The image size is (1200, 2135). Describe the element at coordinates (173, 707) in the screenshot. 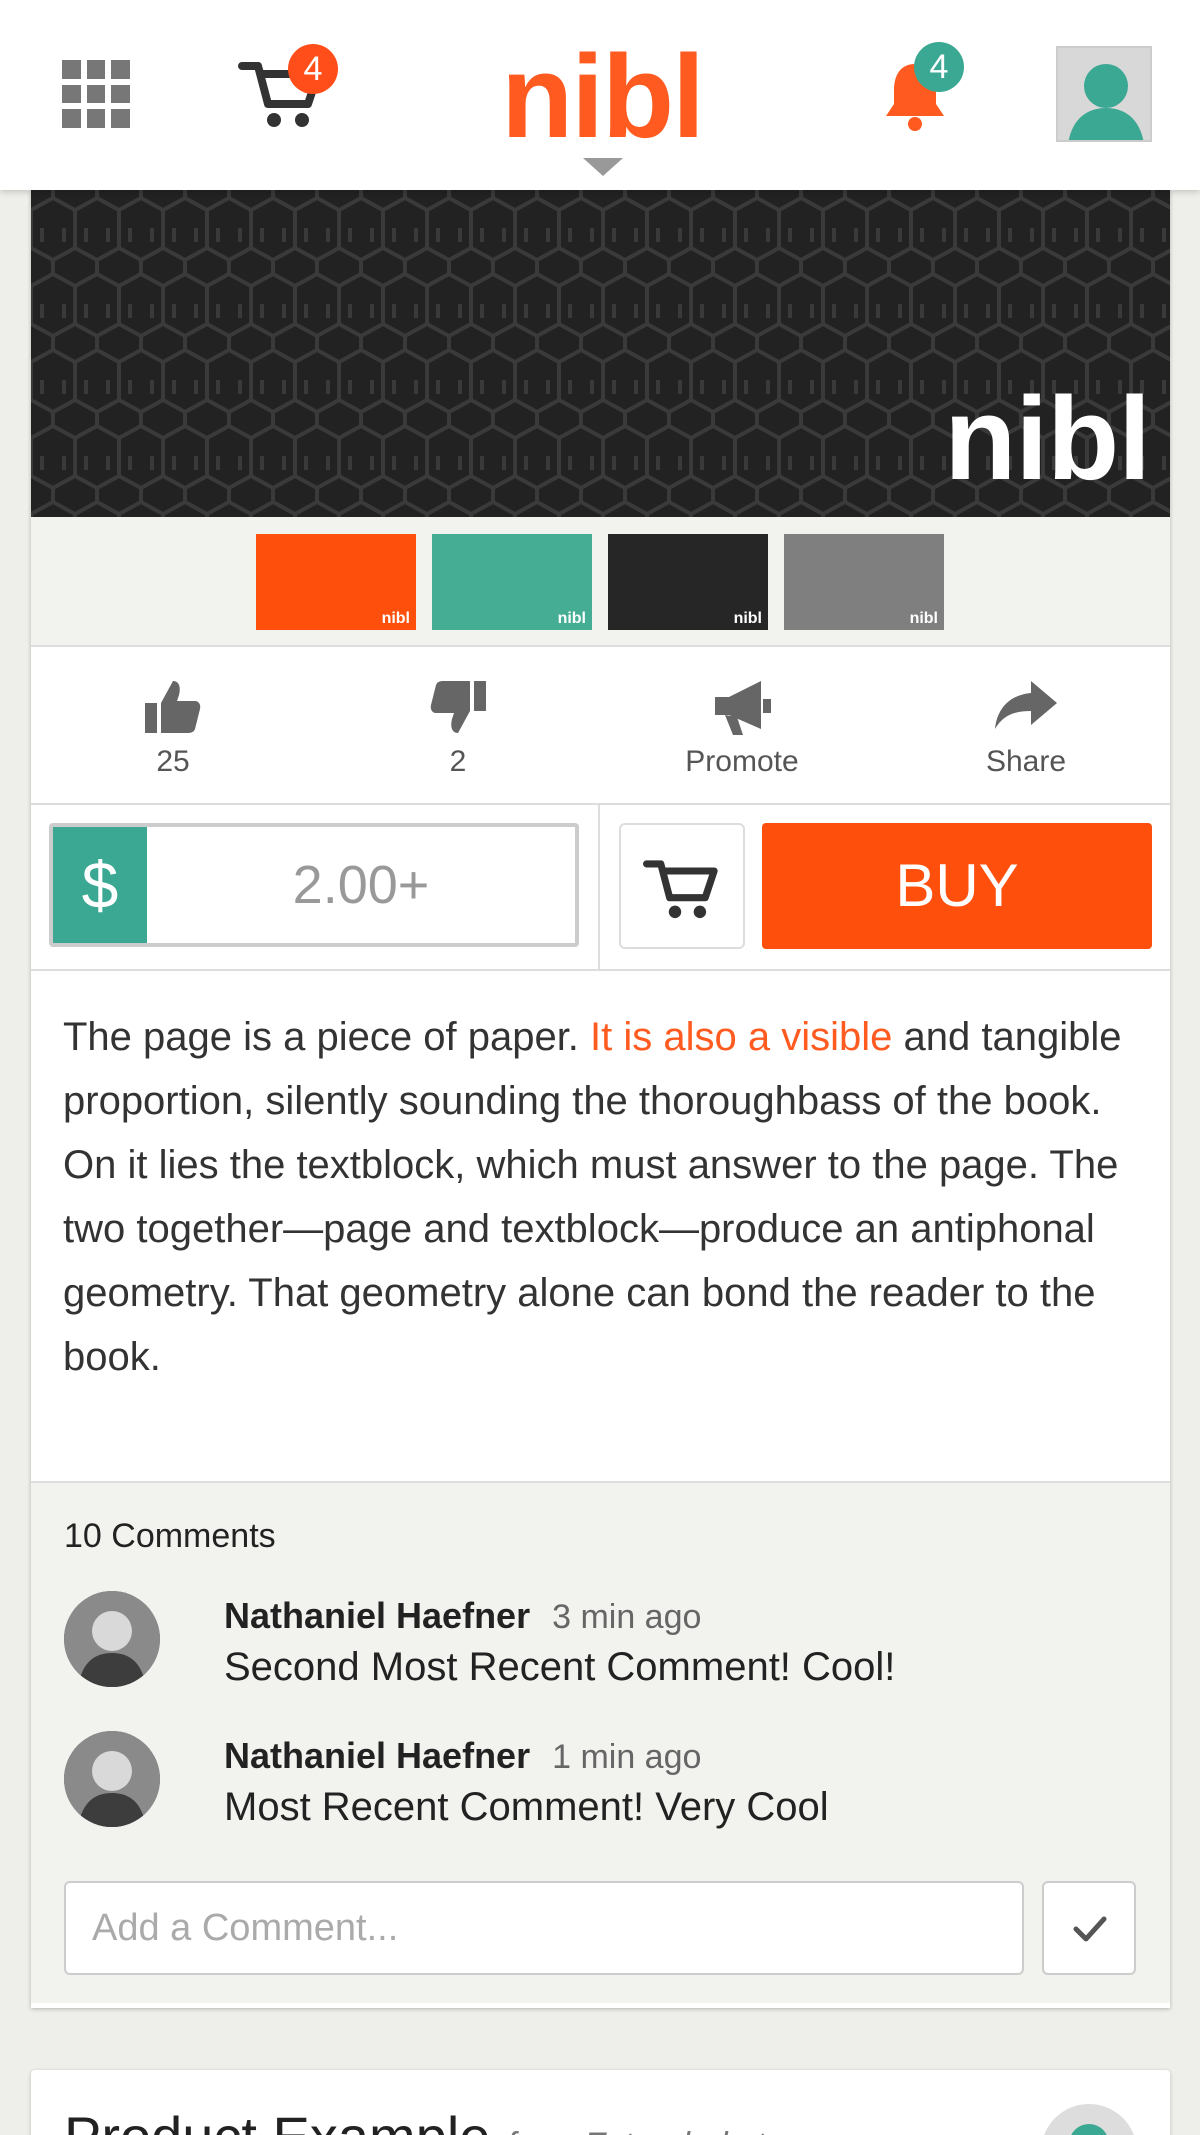

I see `thumbs-up-icon` at that location.